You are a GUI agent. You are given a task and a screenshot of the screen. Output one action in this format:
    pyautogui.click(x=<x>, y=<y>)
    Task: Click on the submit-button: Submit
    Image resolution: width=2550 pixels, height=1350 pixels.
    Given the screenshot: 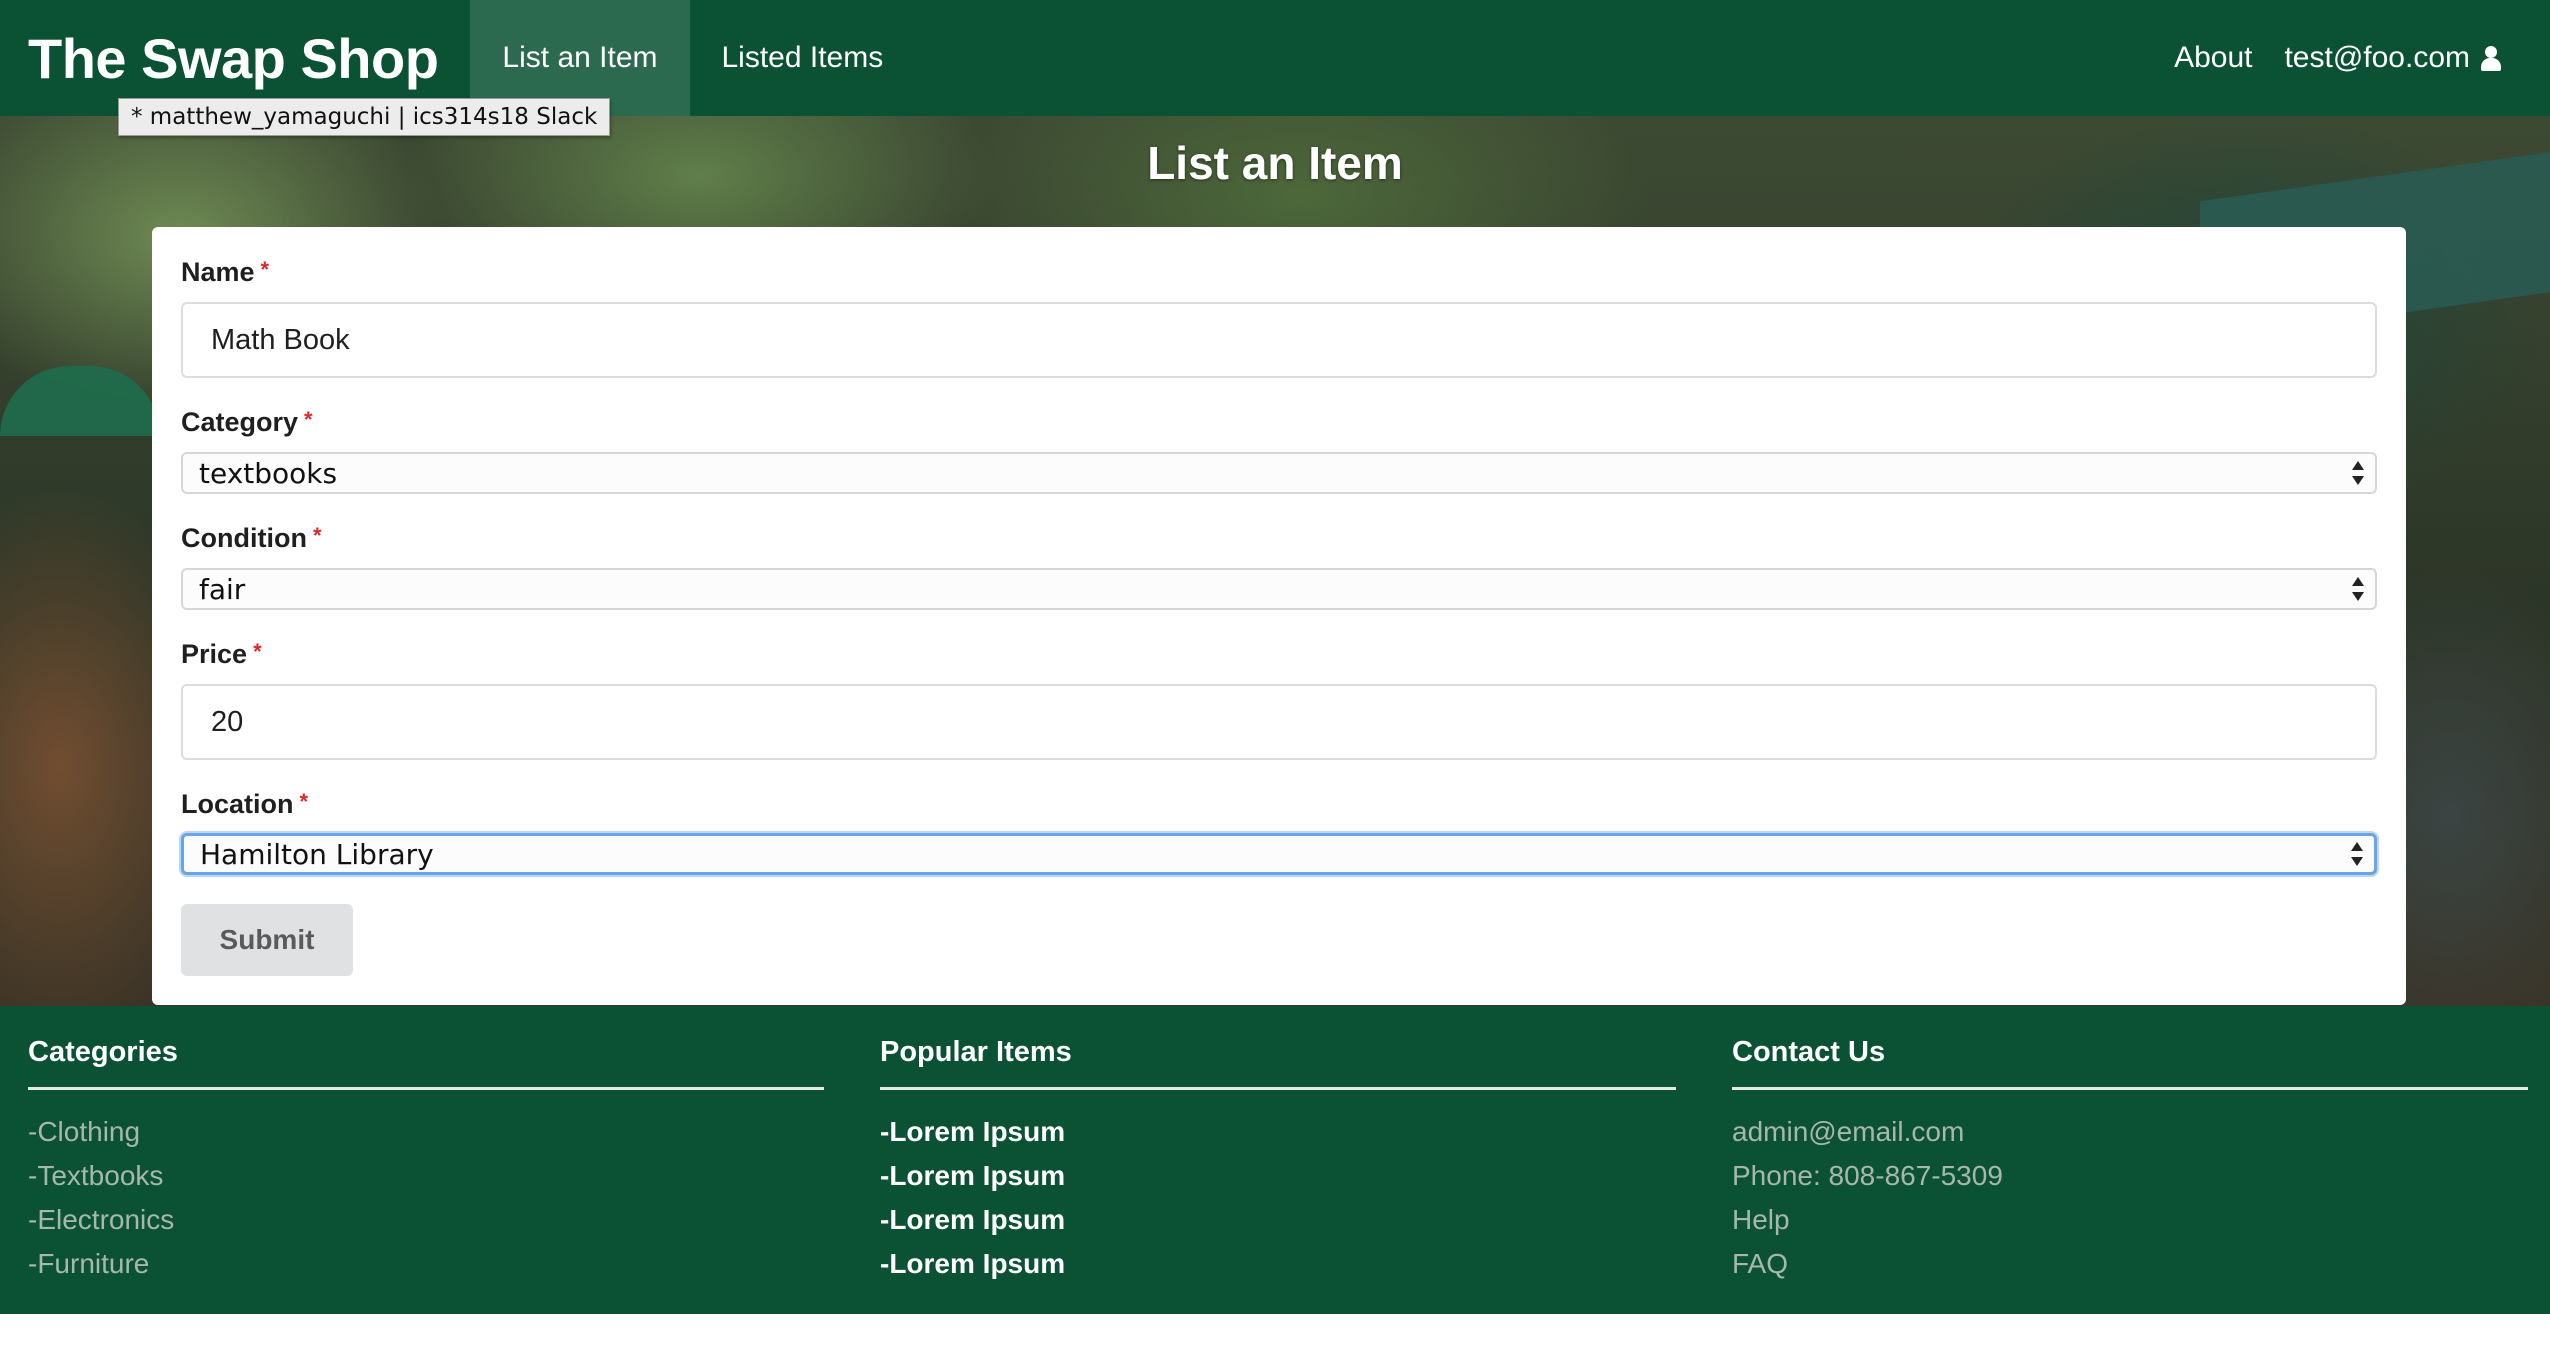 What is the action you would take?
    pyautogui.click(x=267, y=940)
    